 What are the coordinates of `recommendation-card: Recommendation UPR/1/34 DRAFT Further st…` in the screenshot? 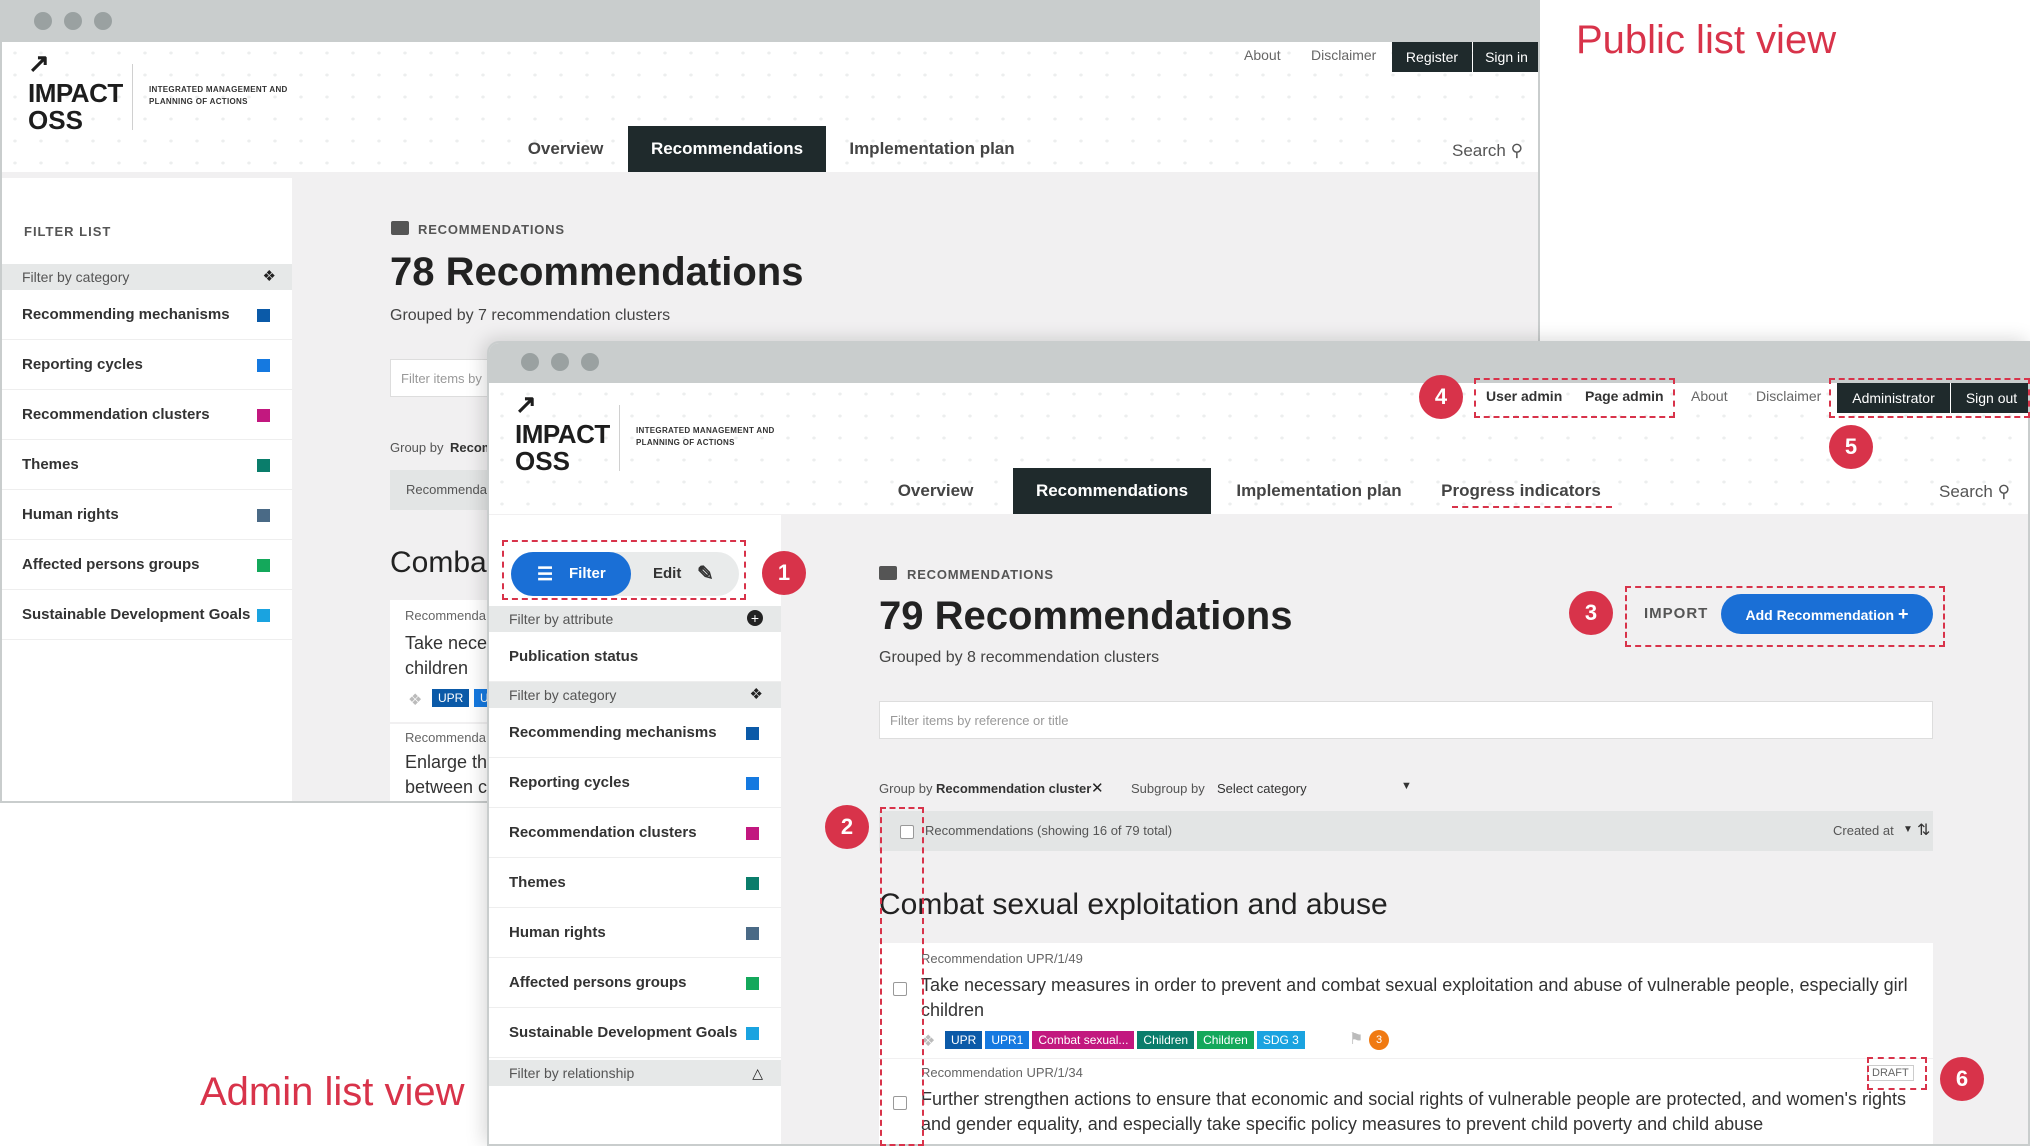 It's located at (1406, 1101).